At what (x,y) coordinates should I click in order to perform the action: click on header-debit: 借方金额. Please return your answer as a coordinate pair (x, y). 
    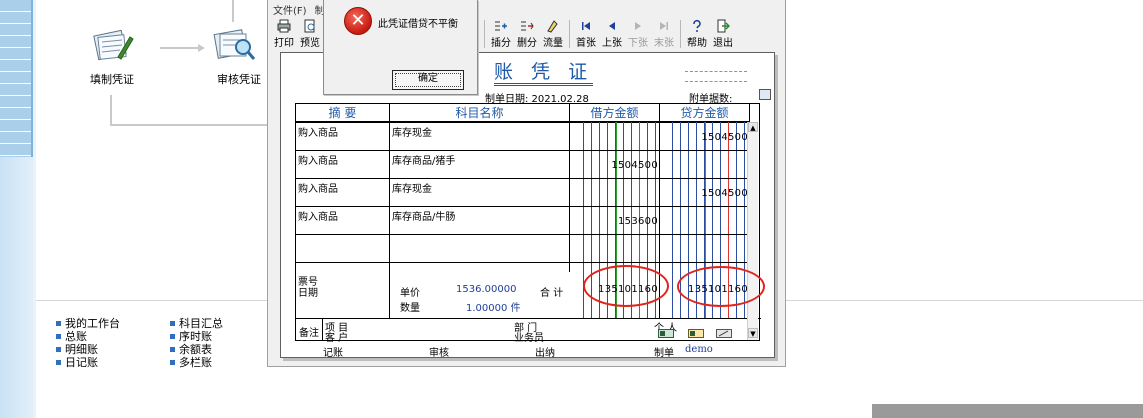
    Looking at the image, I should click on (614, 113).